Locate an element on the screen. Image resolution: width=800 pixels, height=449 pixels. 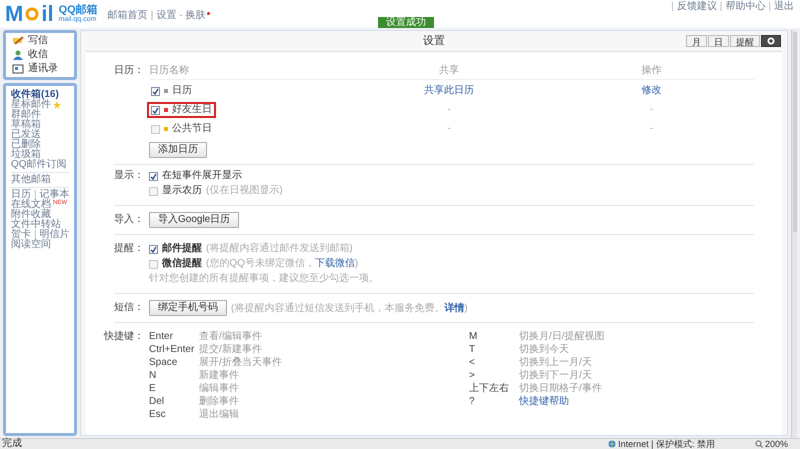
section-label: 快捷键： is located at coordinates (124, 337).